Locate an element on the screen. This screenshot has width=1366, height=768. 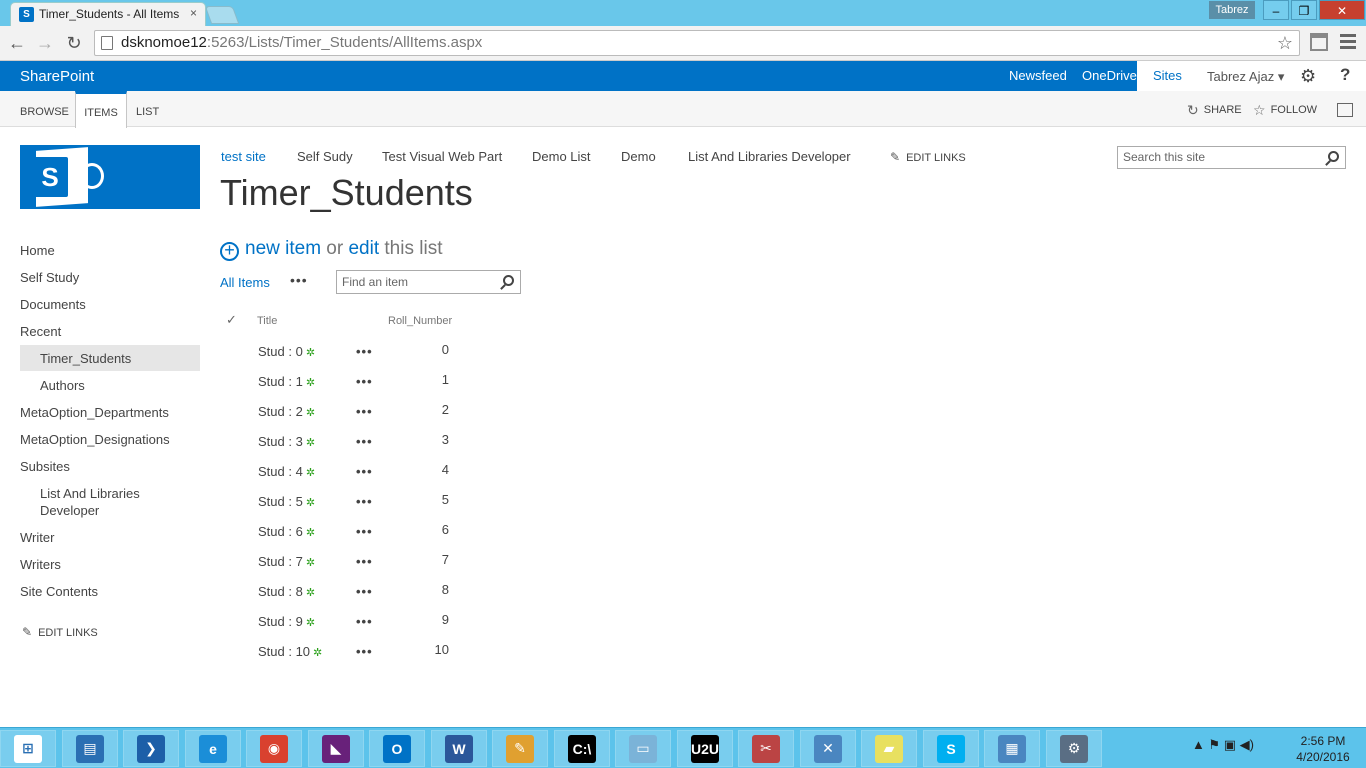
row-title-text: Stud : 0 is located at coordinates (280, 351).